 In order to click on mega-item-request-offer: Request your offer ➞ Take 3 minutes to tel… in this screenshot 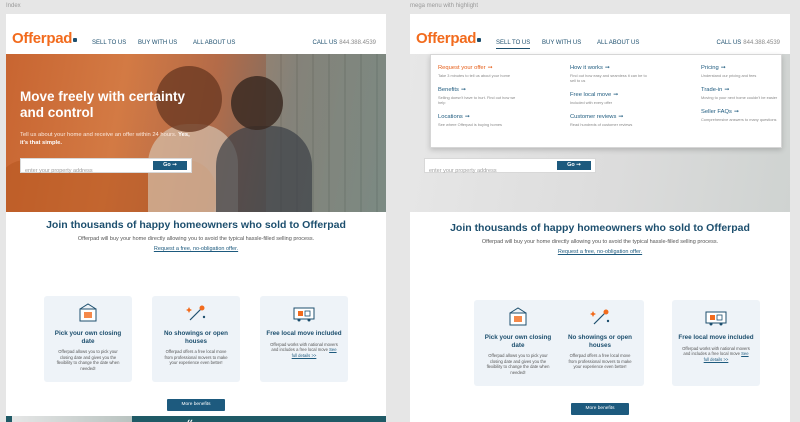, I will do `click(493, 71)`.